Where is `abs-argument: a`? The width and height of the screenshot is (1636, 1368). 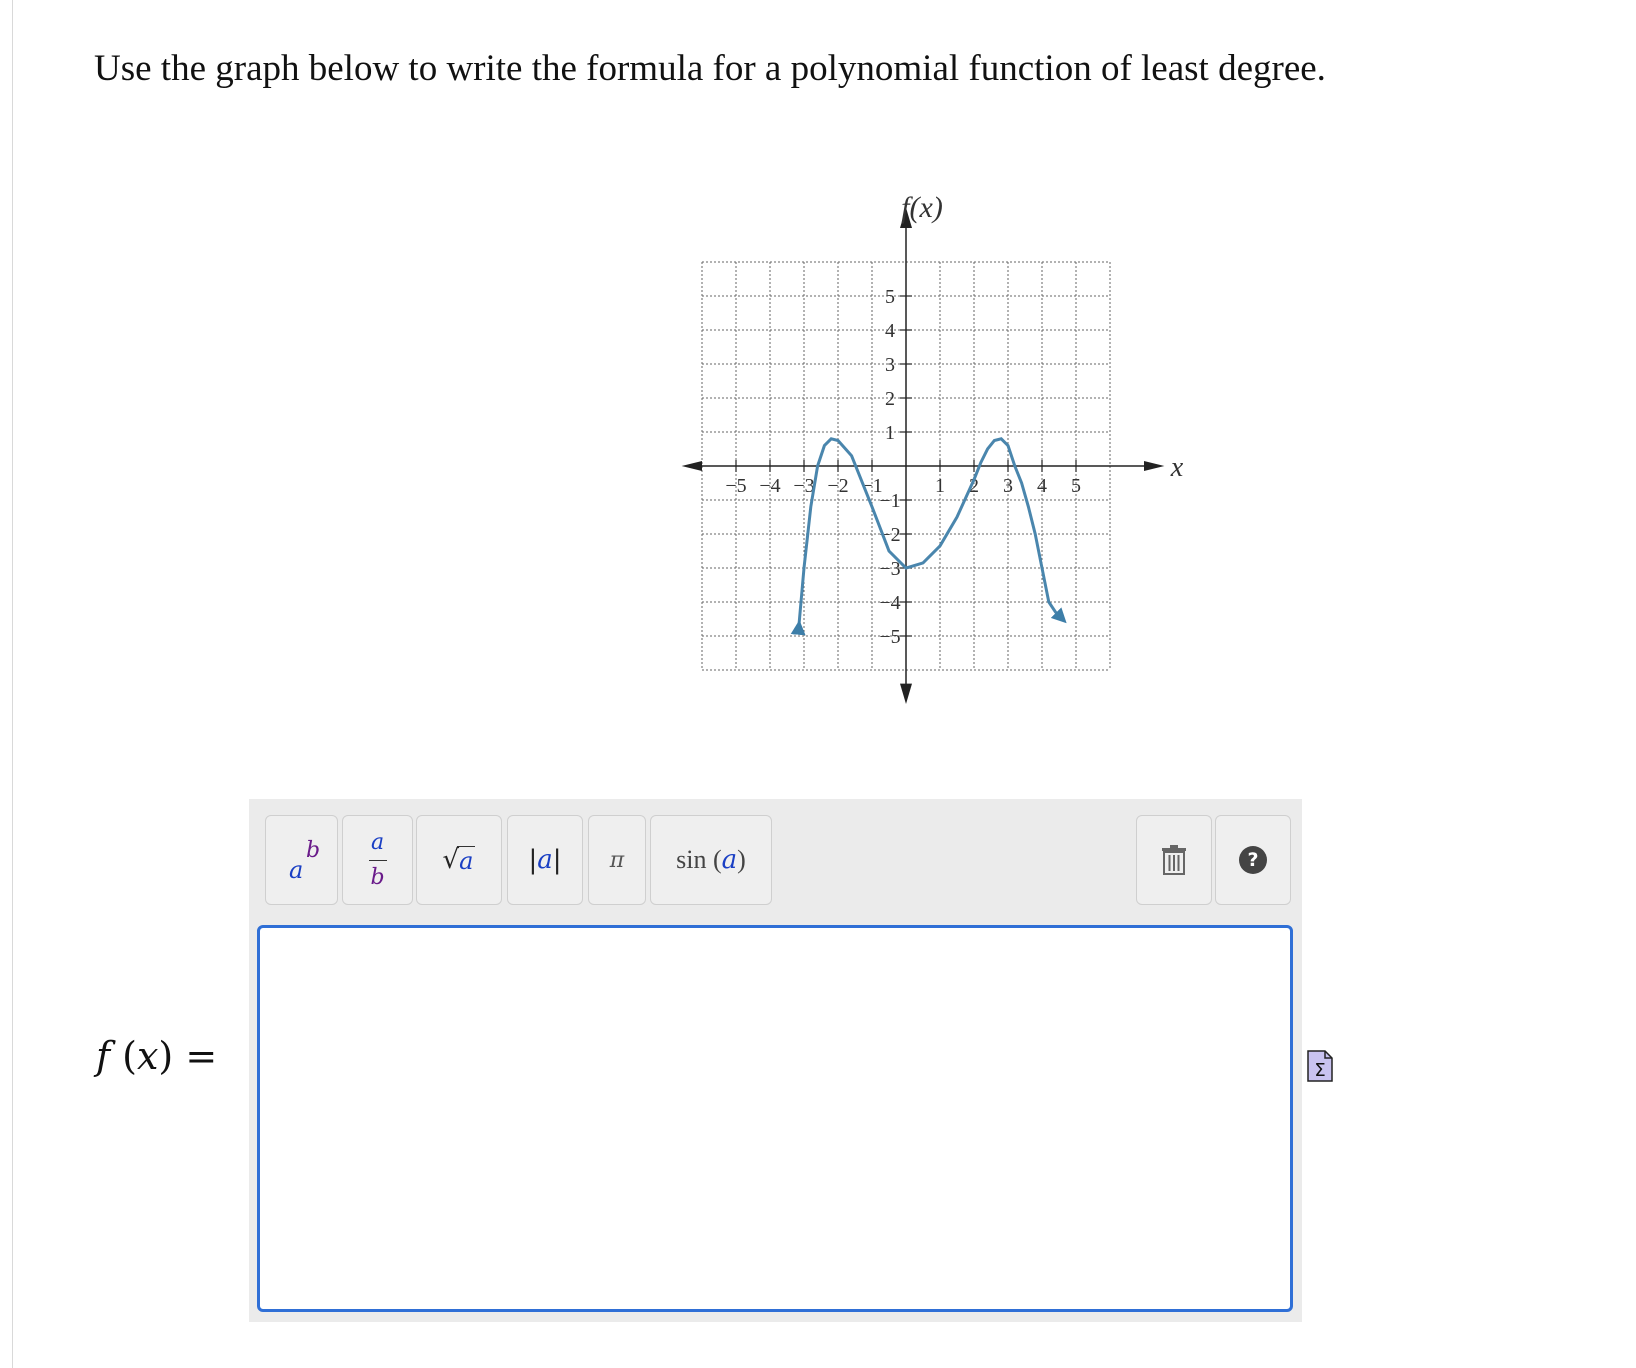
abs-argument: a is located at coordinates (545, 860).